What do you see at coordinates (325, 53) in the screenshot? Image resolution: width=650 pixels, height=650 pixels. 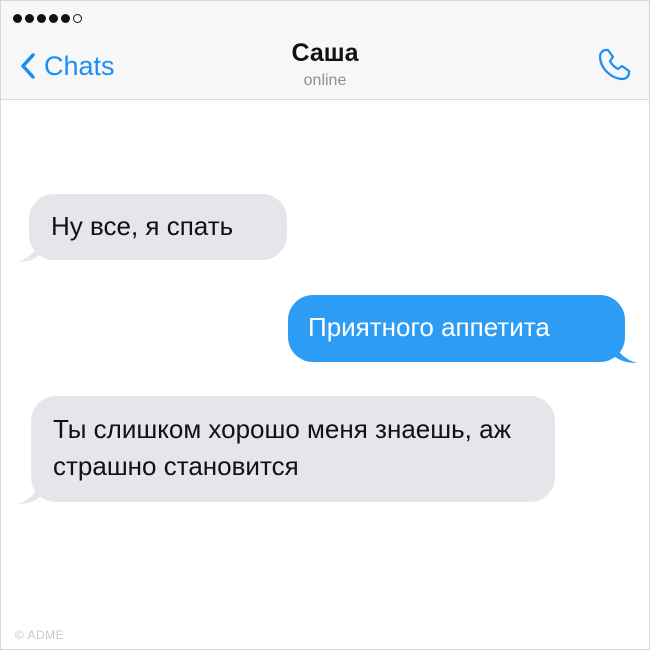 I see `contact-name: Саша` at bounding box center [325, 53].